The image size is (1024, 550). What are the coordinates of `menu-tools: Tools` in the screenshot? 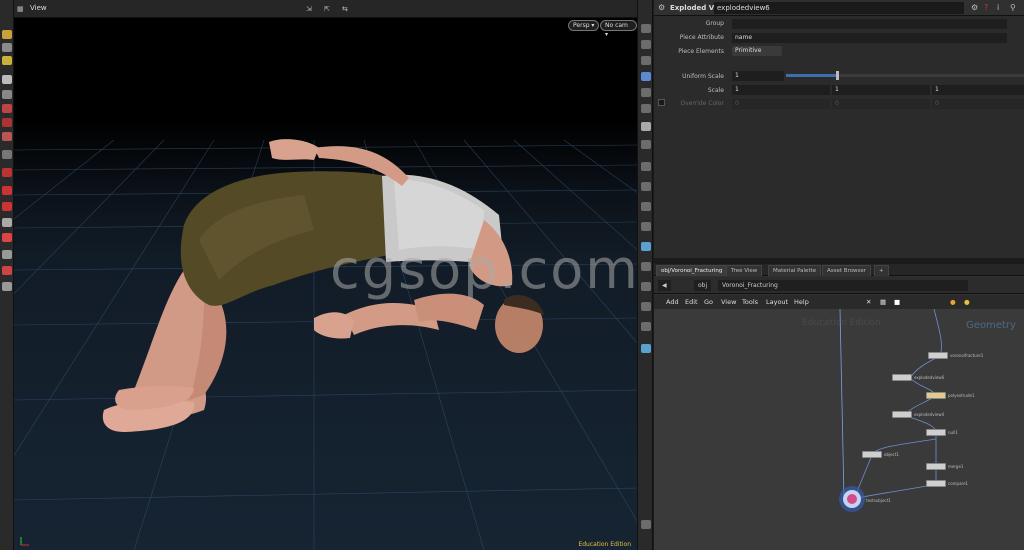 It's located at (750, 302).